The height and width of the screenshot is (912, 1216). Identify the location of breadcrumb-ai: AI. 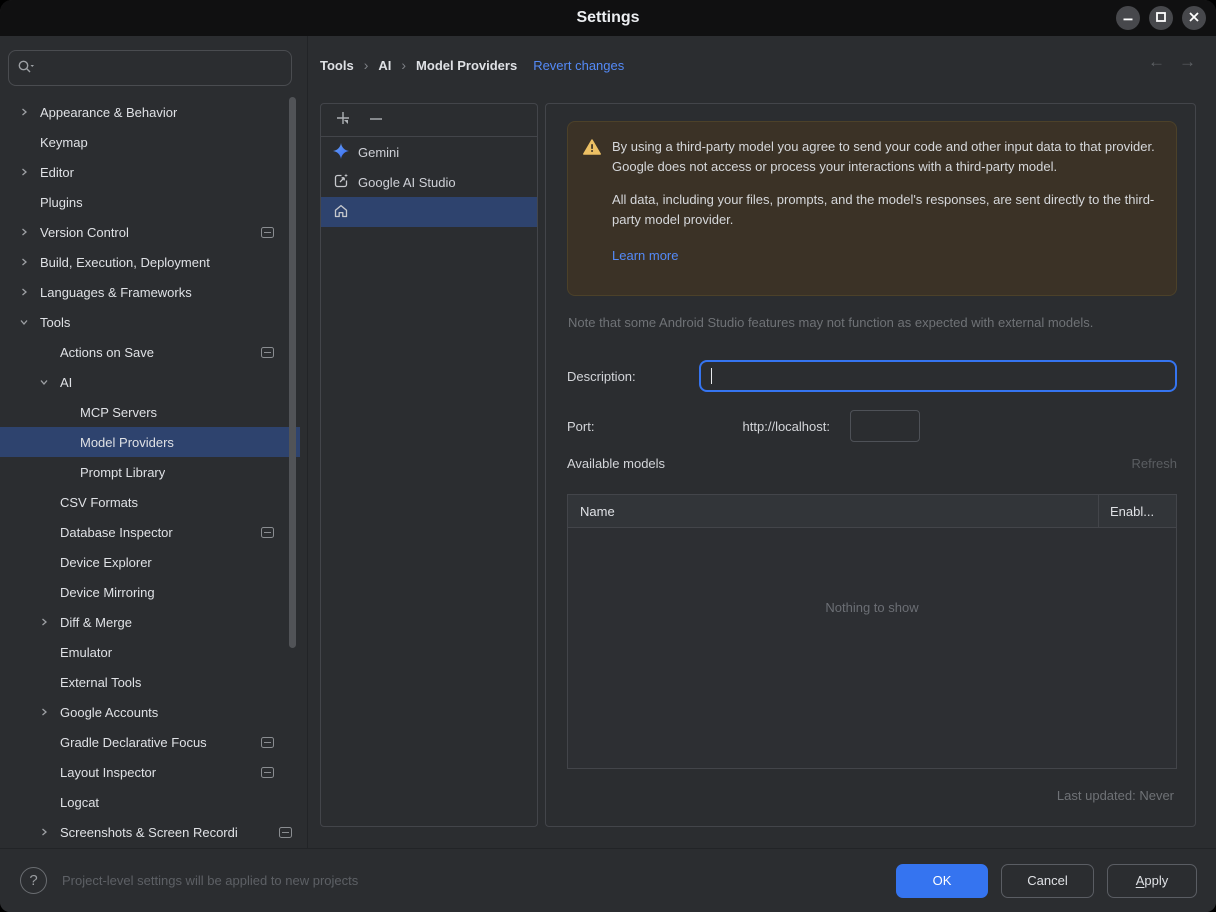
(384, 65).